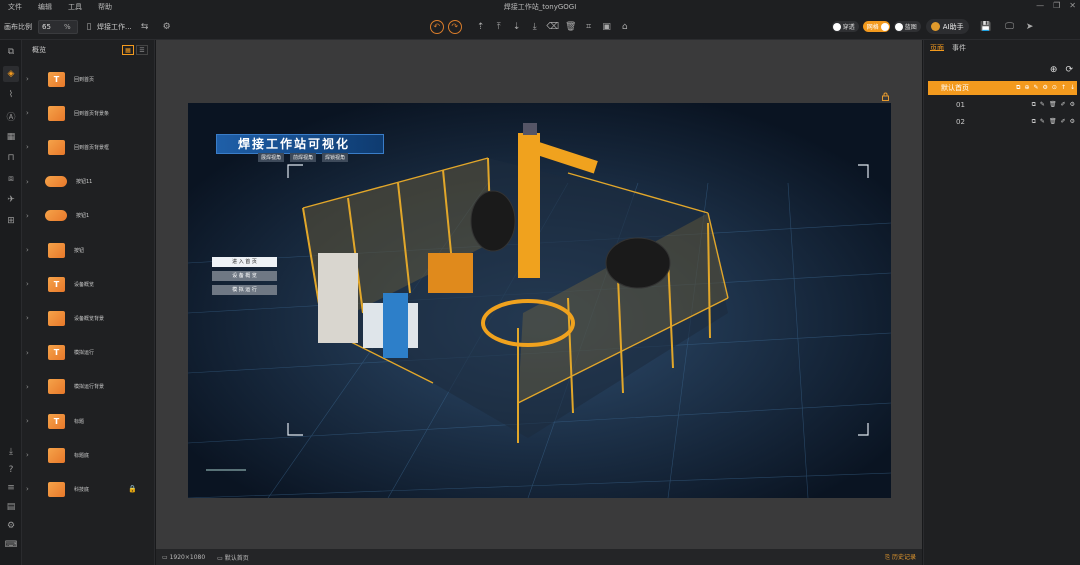 The width and height of the screenshot is (1080, 565). What do you see at coordinates (244, 262) in the screenshot?
I see `canvas-btn-home: 进 入 首 页` at bounding box center [244, 262].